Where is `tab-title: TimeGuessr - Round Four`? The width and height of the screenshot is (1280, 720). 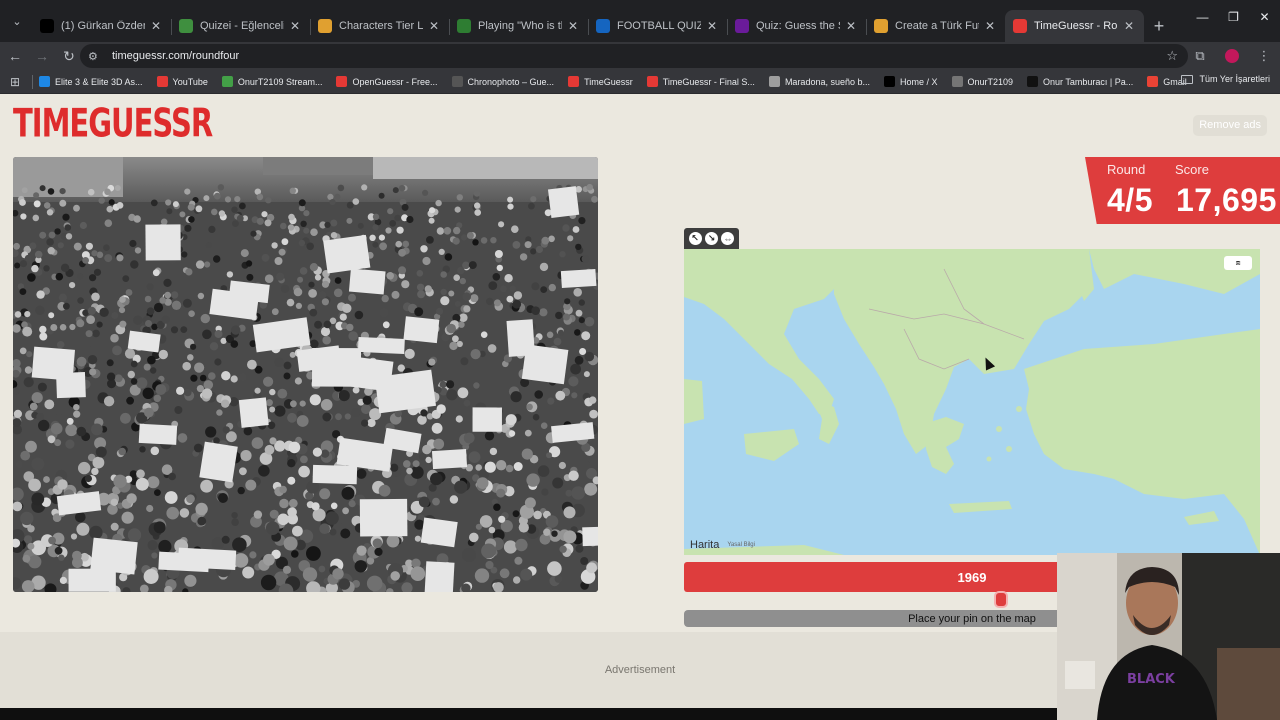
tab-title: TimeGuessr - Round Four is located at coordinates (1076, 26).